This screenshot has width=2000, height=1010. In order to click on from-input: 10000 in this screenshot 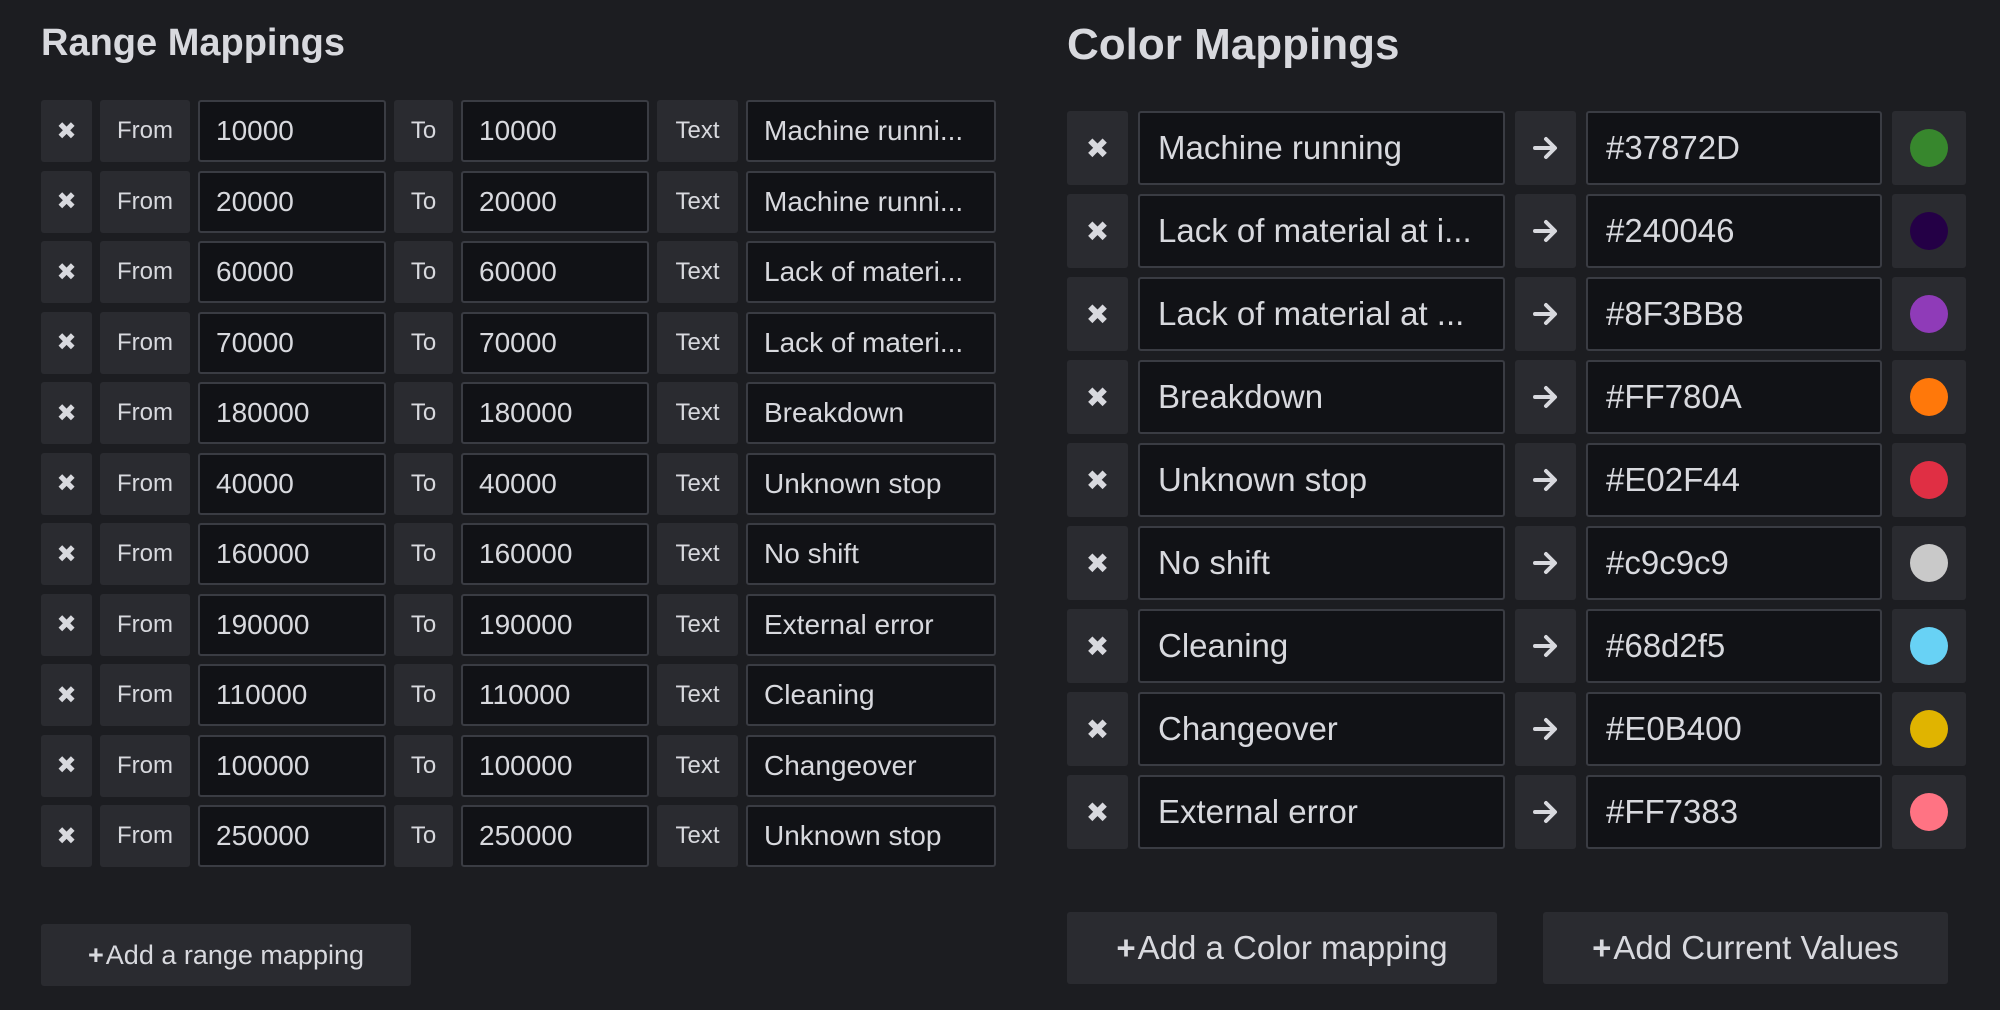, I will do `click(292, 131)`.